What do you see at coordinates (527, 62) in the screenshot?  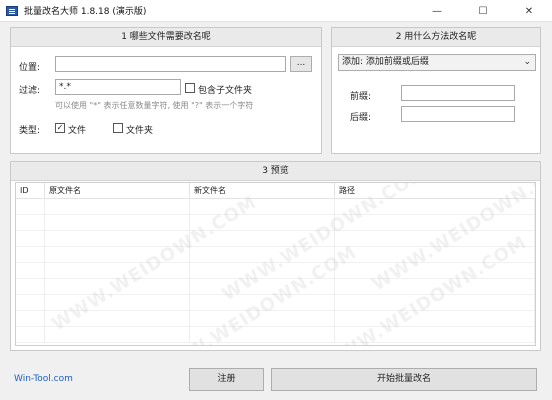 I see `chevron-down-icon: ⌄` at bounding box center [527, 62].